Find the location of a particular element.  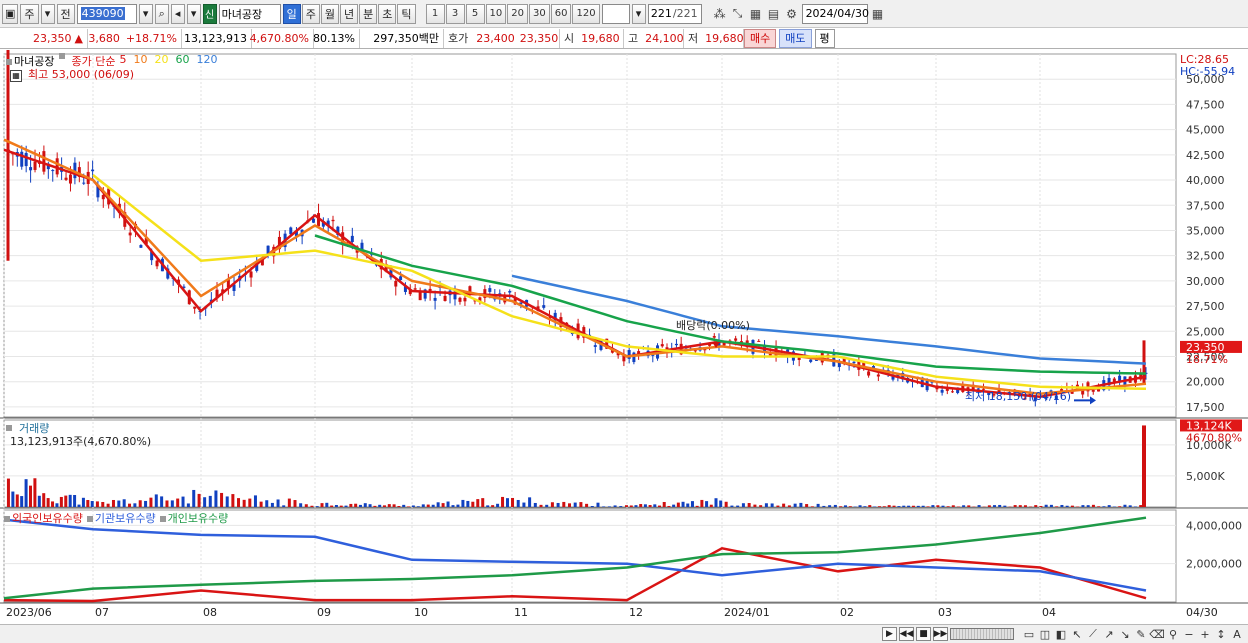

stock-code-input: 439090 is located at coordinates (106, 13).